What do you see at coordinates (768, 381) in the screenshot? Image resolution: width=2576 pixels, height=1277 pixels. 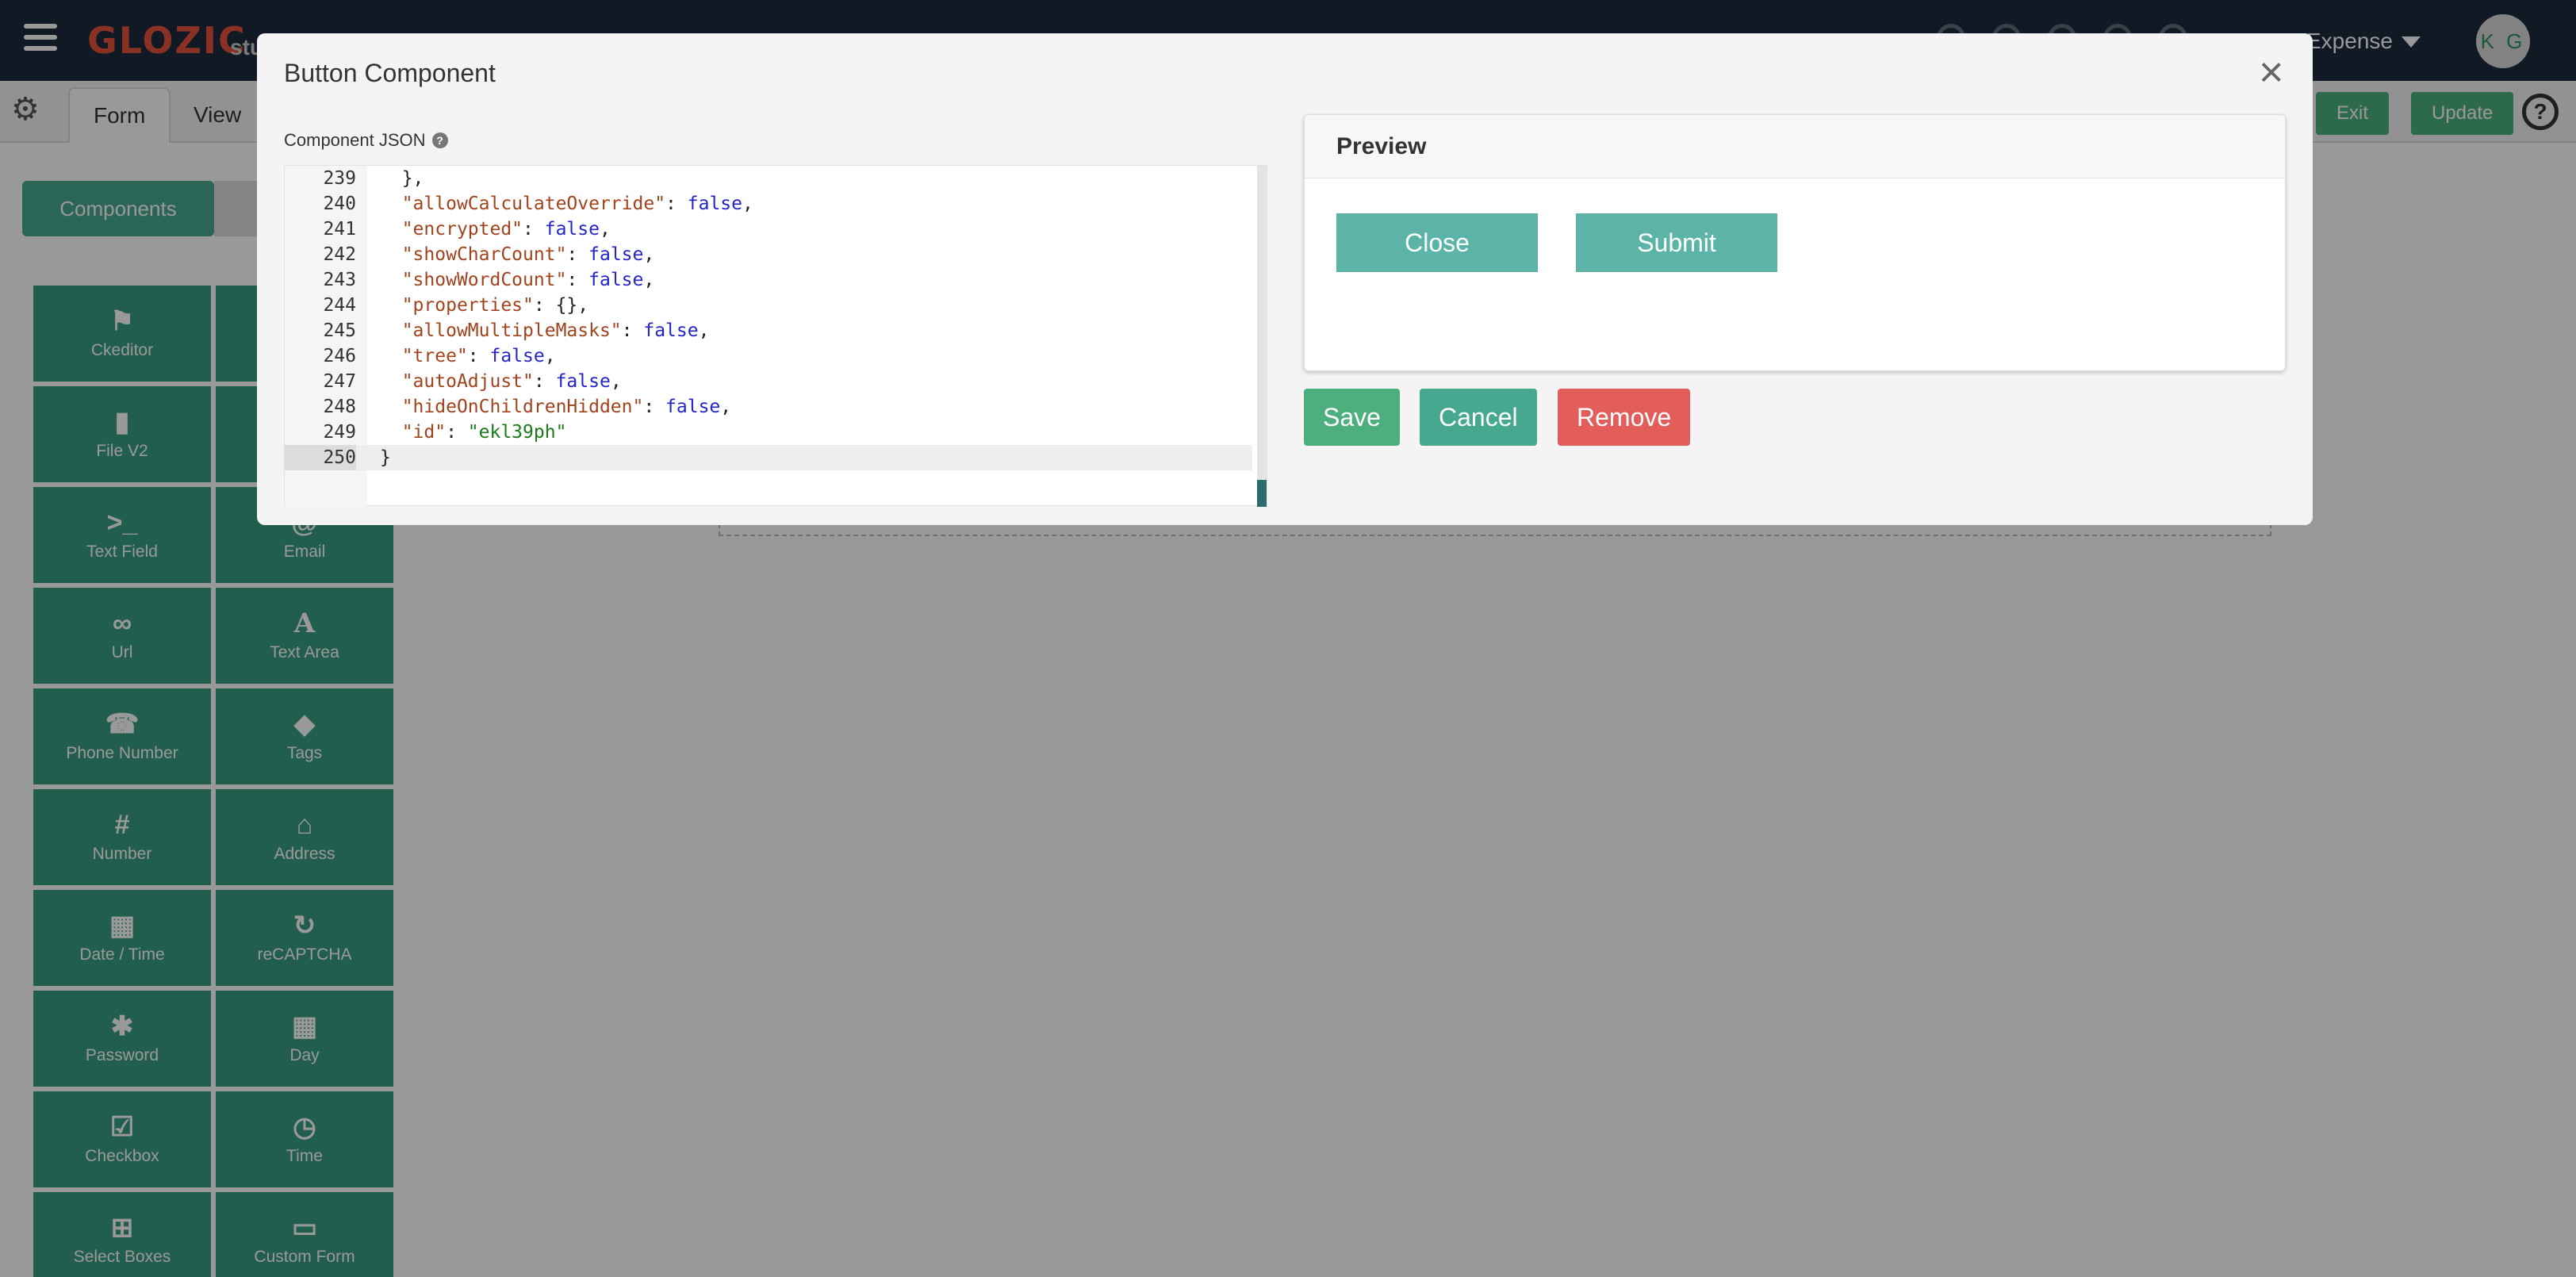 I see `code-line: 247 "autoAdjust": false,` at bounding box center [768, 381].